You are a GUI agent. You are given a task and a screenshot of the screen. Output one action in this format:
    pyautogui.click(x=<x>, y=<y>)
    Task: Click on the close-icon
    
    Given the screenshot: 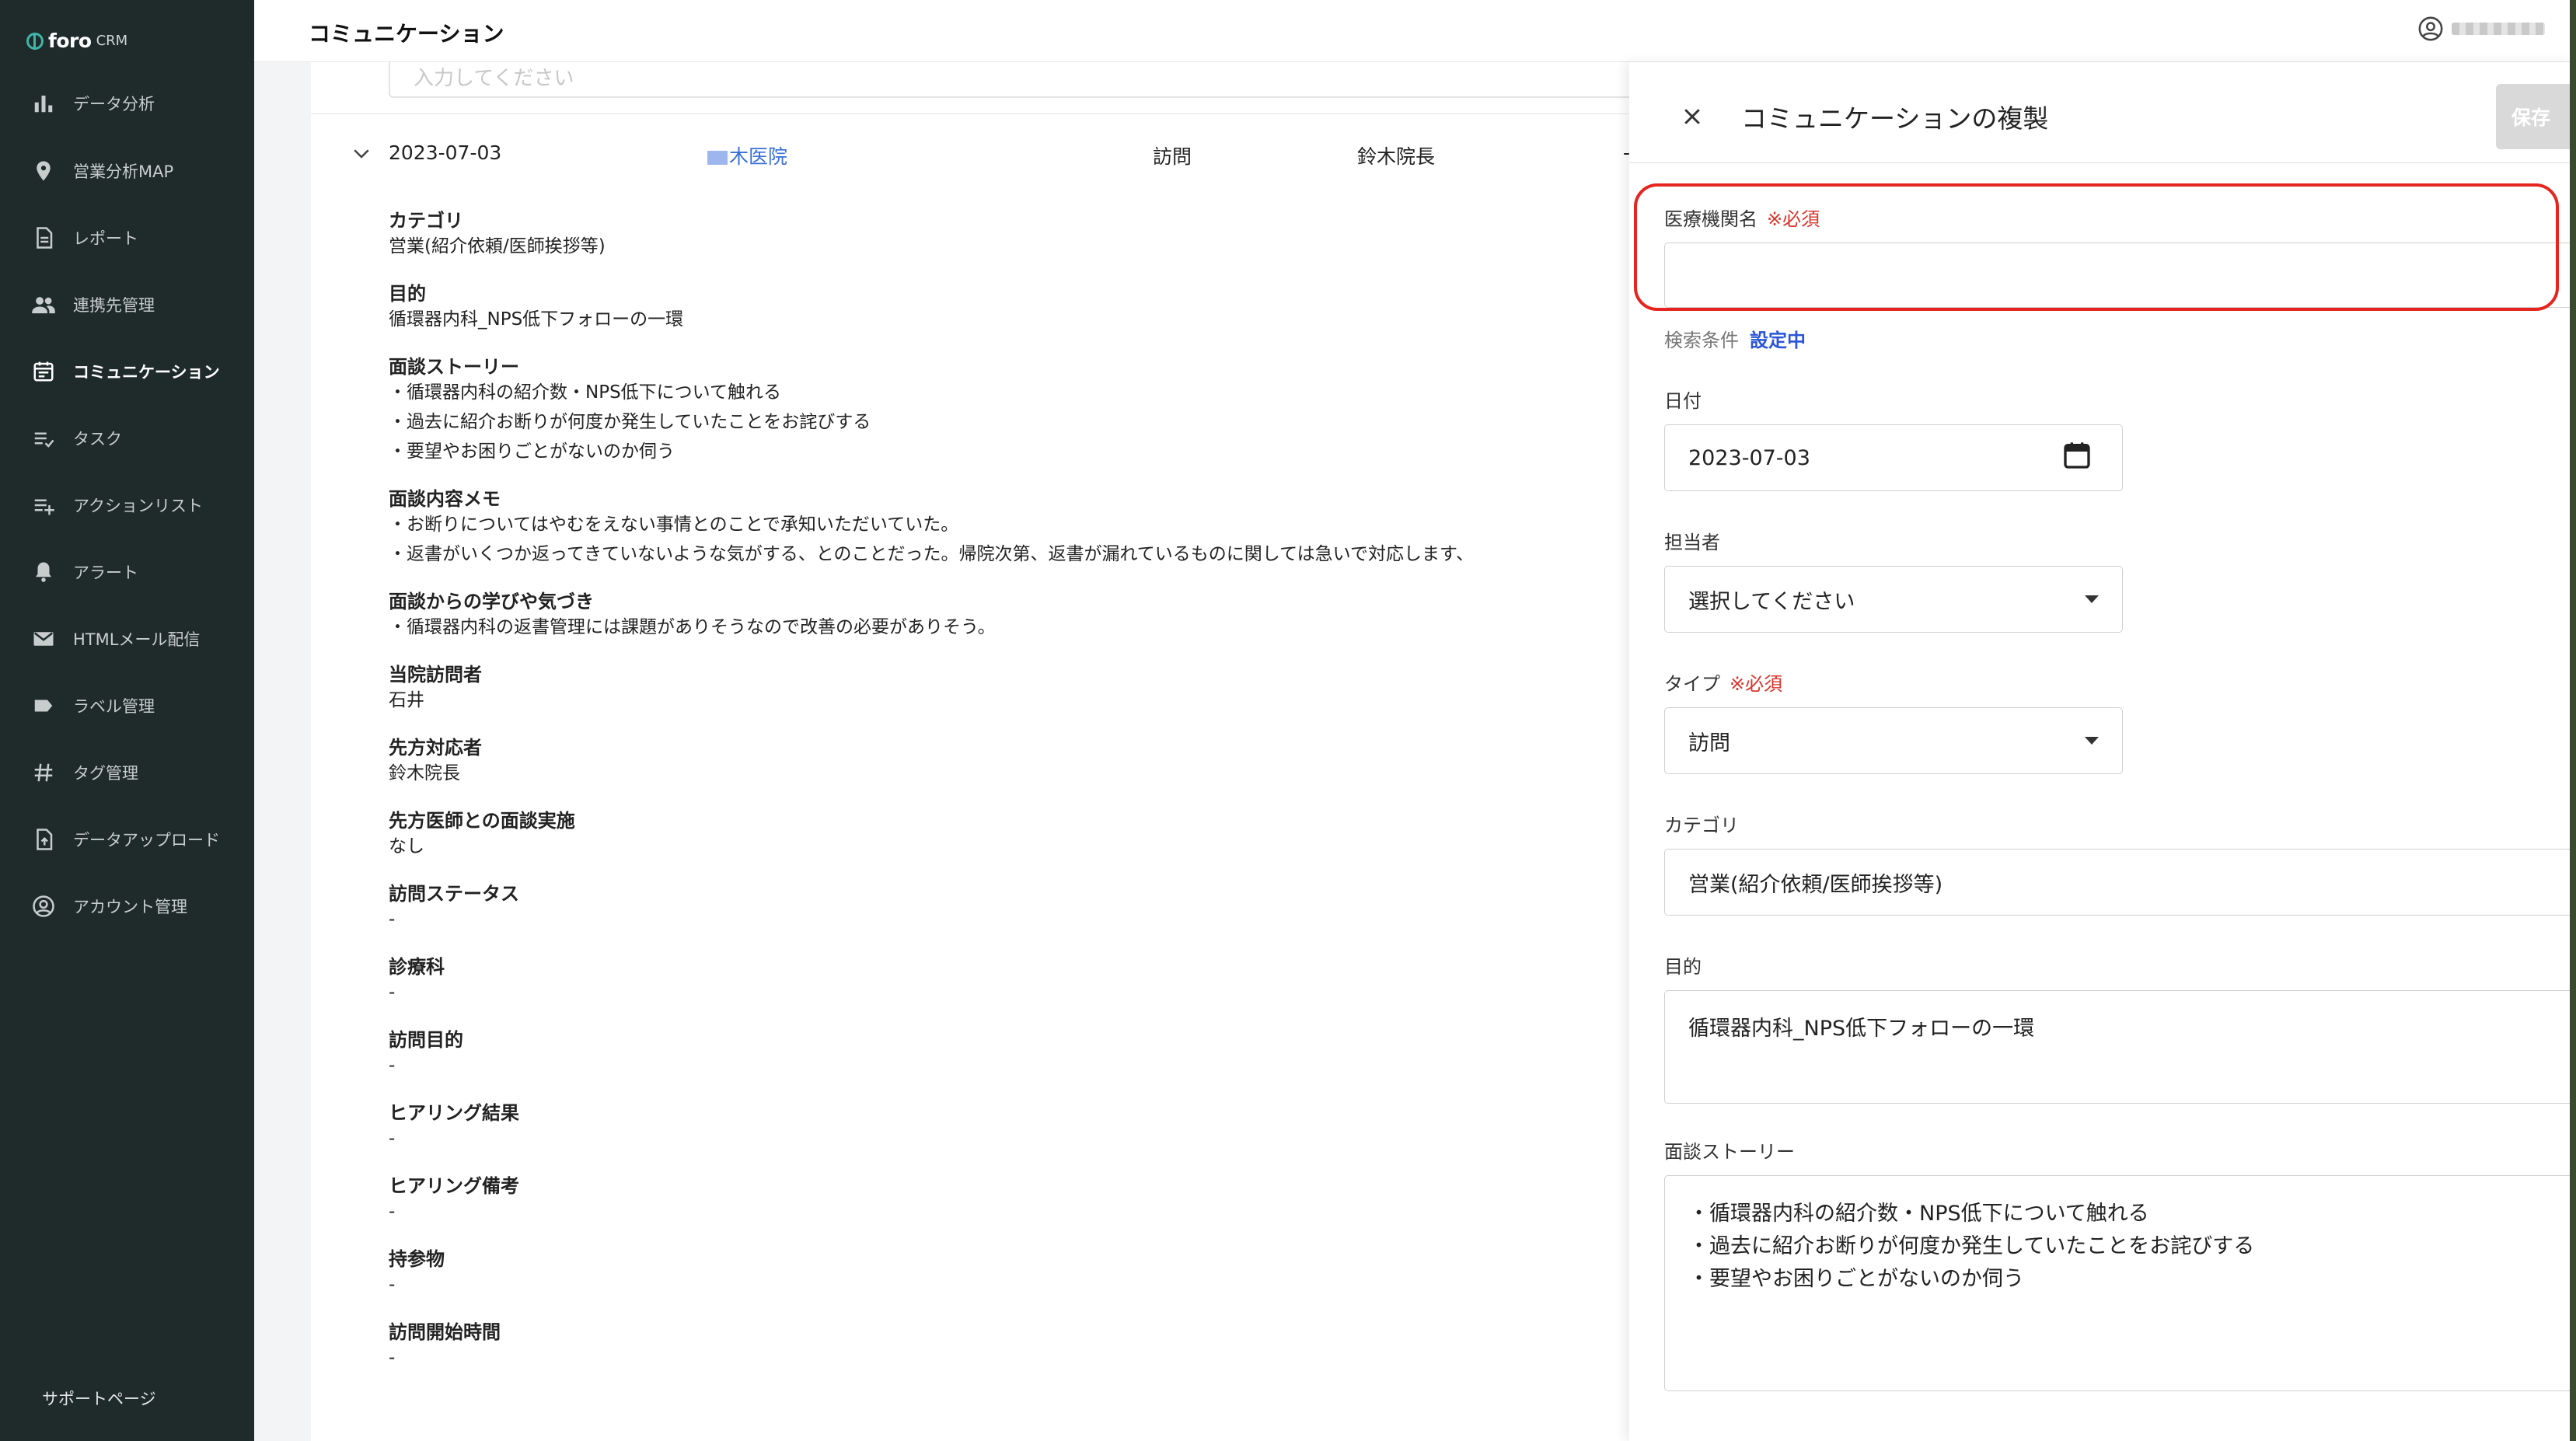 What is the action you would take?
    pyautogui.click(x=1693, y=116)
    